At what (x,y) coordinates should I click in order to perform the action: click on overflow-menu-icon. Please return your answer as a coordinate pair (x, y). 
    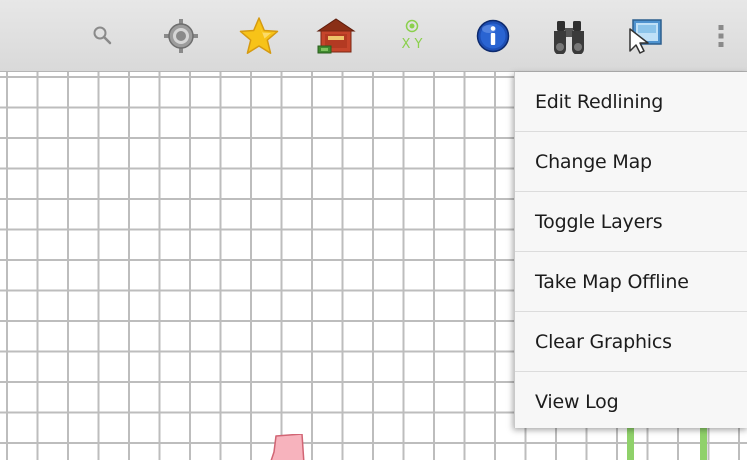
    Looking at the image, I should click on (721, 36).